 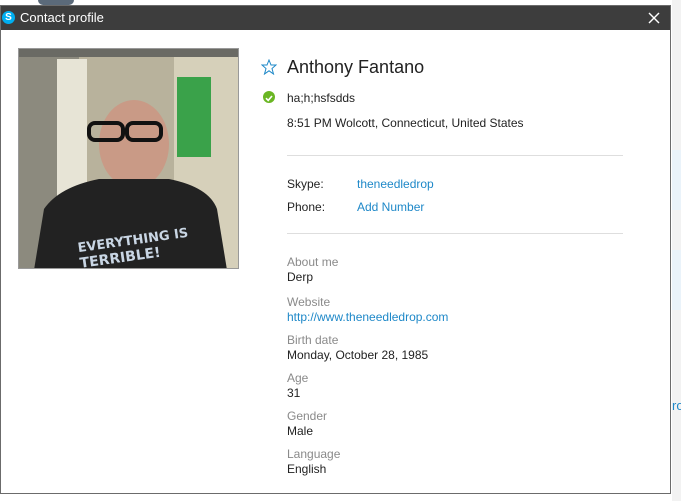 I want to click on age-label: Age, so click(x=298, y=378).